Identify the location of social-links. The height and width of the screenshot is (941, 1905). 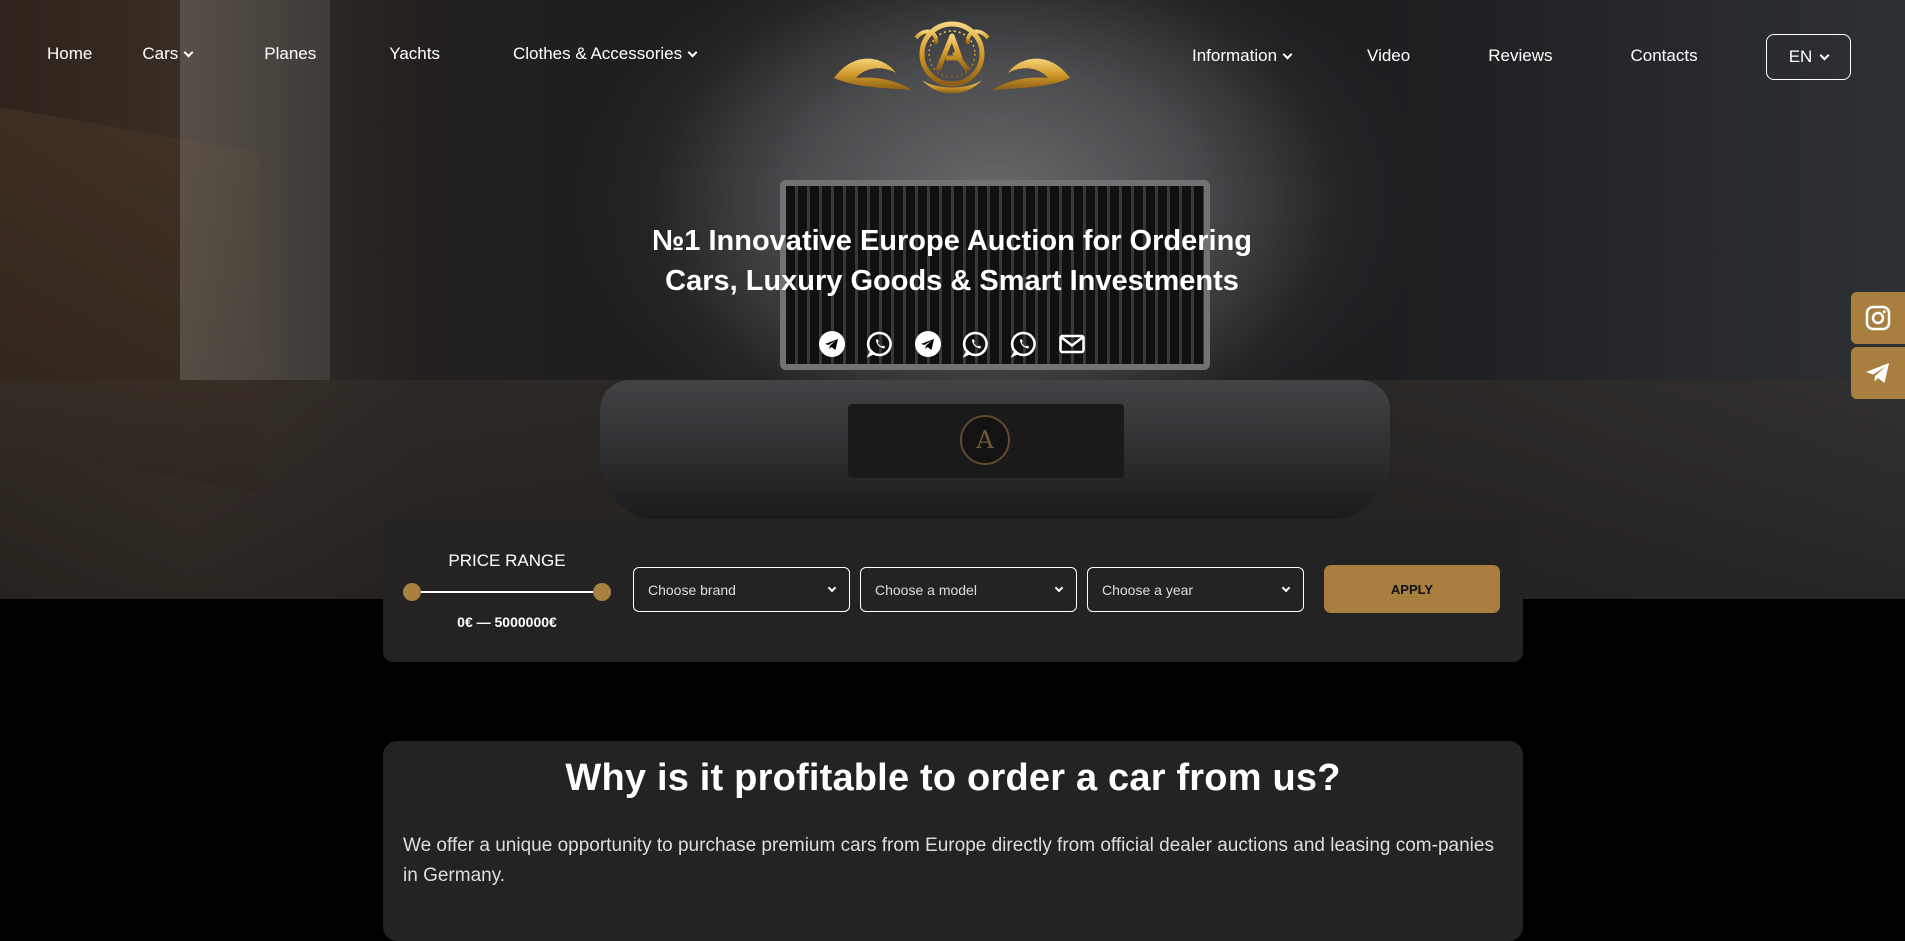
(952, 344).